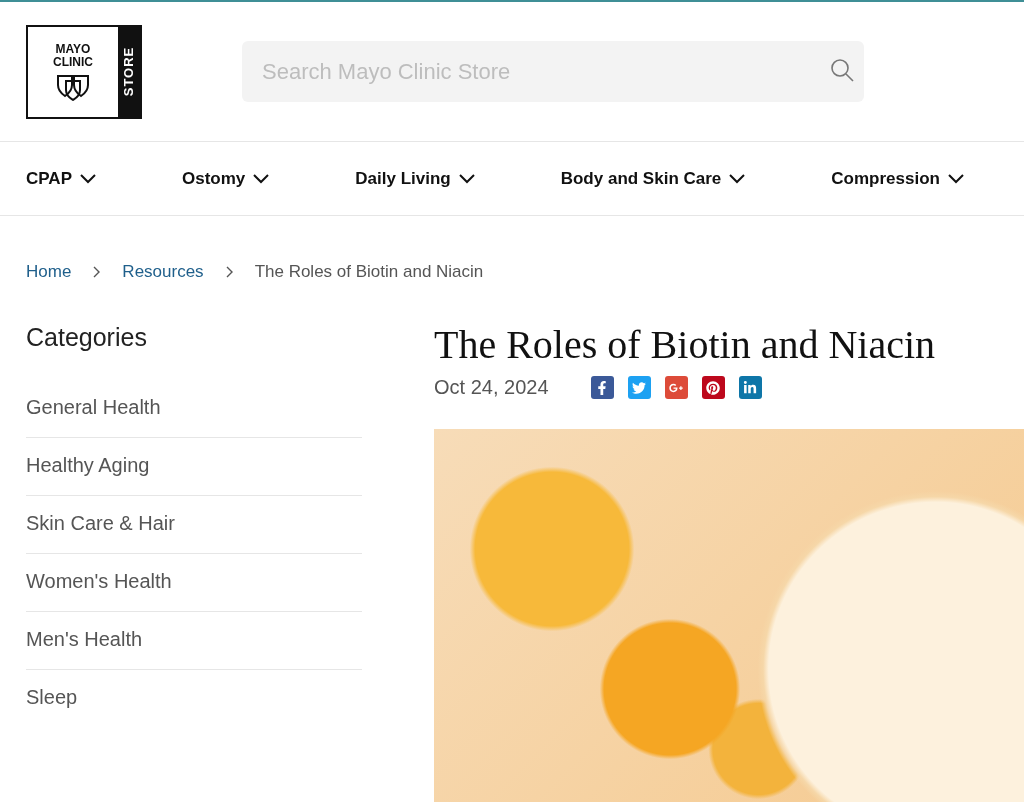 This screenshot has height=802, width=1024. What do you see at coordinates (491, 387) in the screenshot?
I see `article-date: Oct 24, 2024` at bounding box center [491, 387].